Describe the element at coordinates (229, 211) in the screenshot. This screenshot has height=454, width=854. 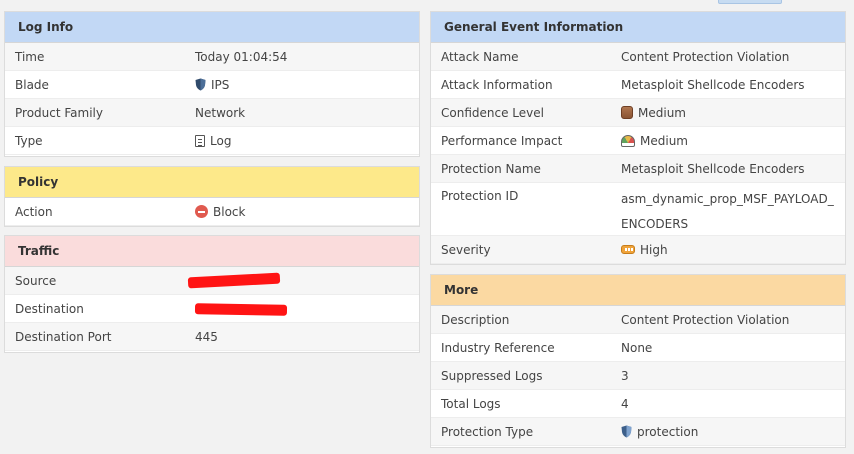
I see `action-value: Block` at that location.